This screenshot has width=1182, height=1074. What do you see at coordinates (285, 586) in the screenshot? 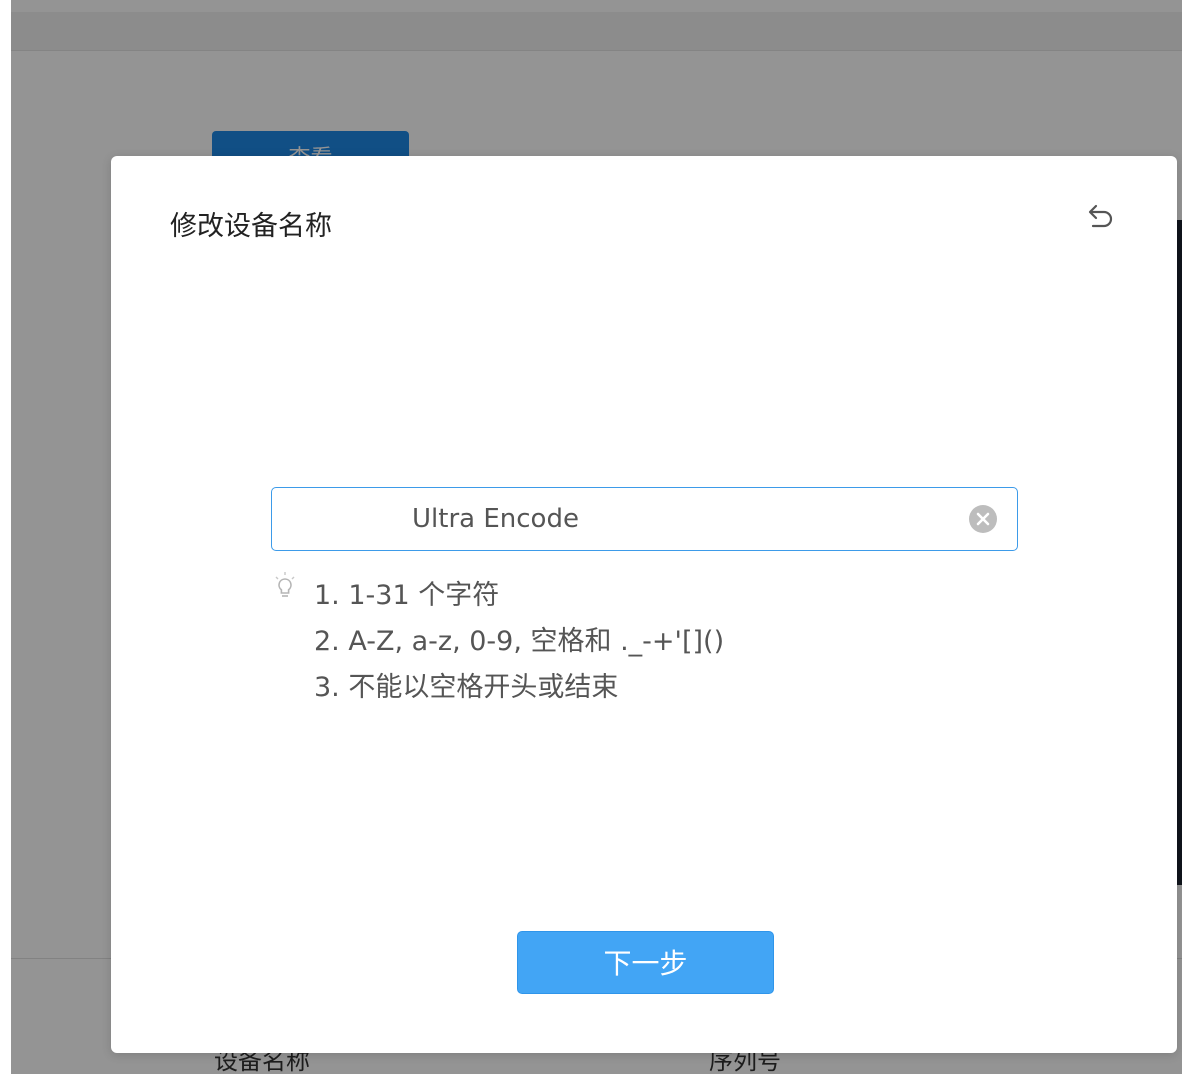
I see `lightbulb-icon` at bounding box center [285, 586].